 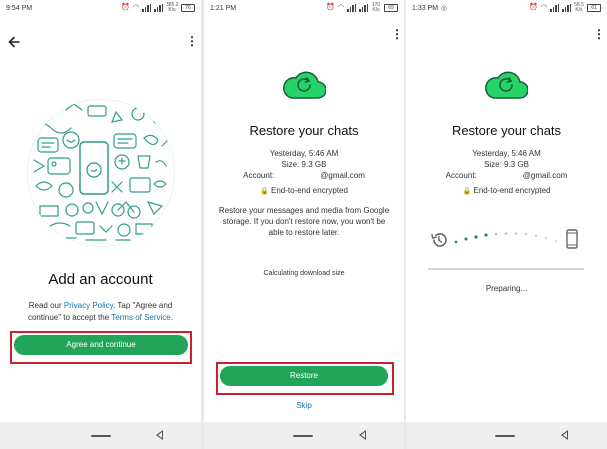 I want to click on status-icons: ⏰ ◠ 385.2 K/s 76, so click(x=158, y=8).